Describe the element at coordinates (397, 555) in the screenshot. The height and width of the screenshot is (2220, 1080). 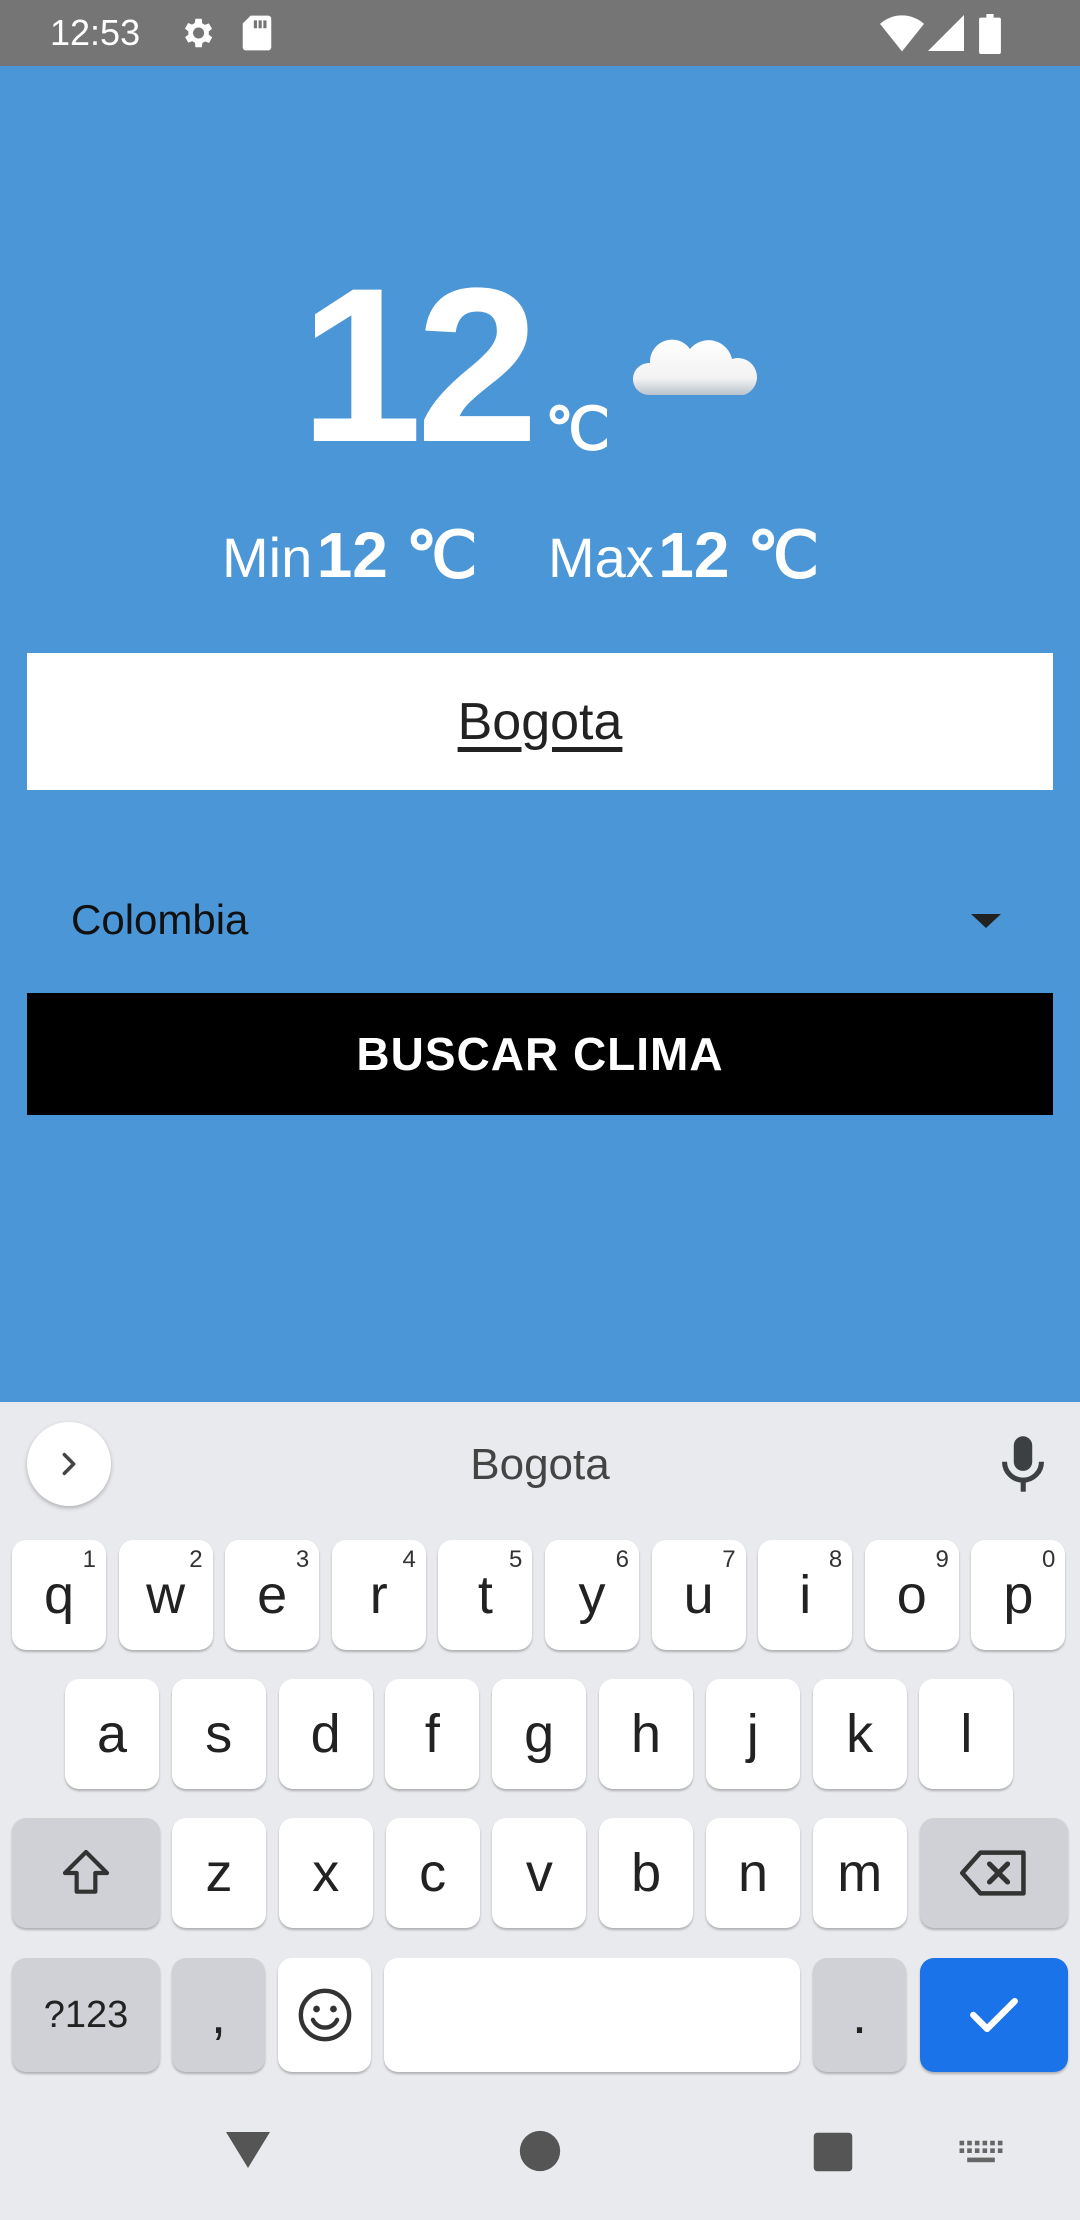
I see `min-value: 12 ℃` at that location.